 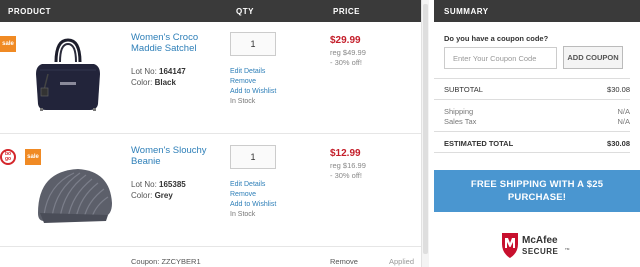 I want to click on mcafee-secure-text: SECURE, so click(x=540, y=251).